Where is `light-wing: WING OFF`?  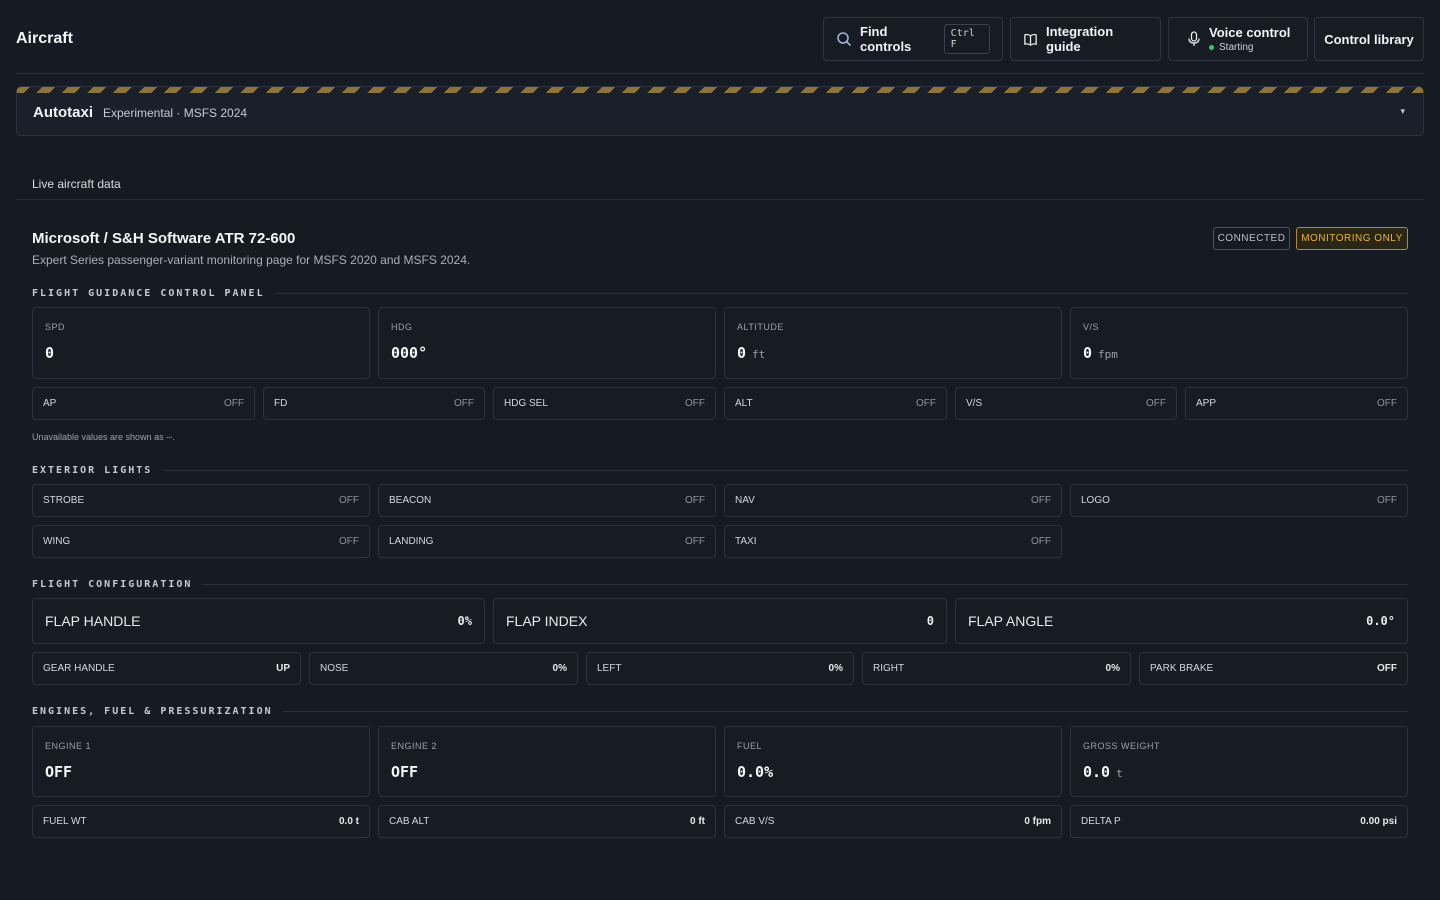
light-wing: WING OFF is located at coordinates (201, 541).